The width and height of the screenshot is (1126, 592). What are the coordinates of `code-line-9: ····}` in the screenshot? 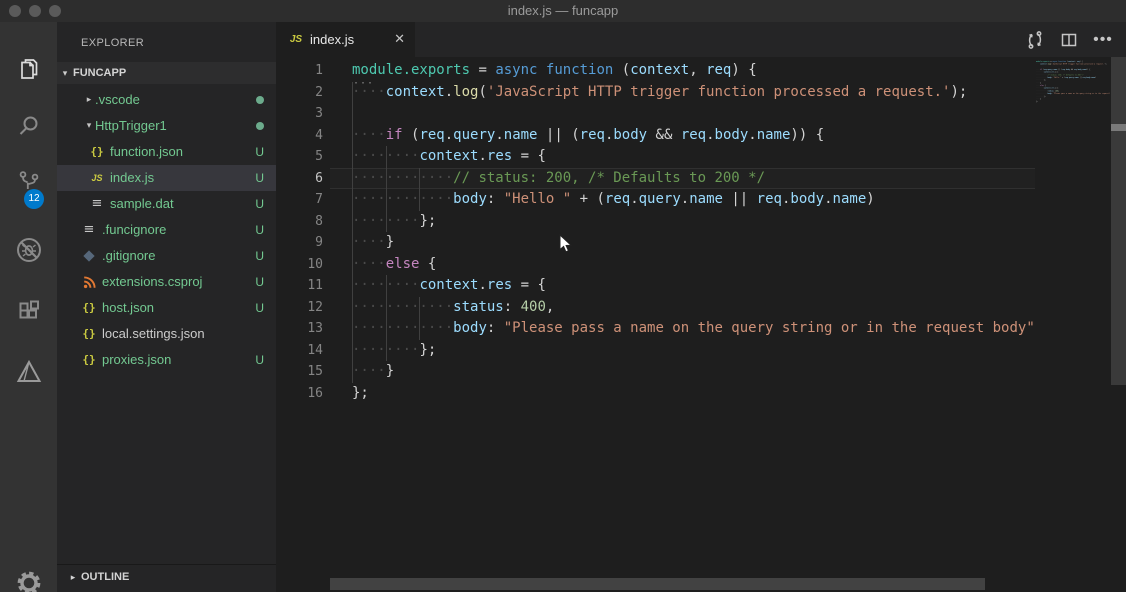 It's located at (693, 243).